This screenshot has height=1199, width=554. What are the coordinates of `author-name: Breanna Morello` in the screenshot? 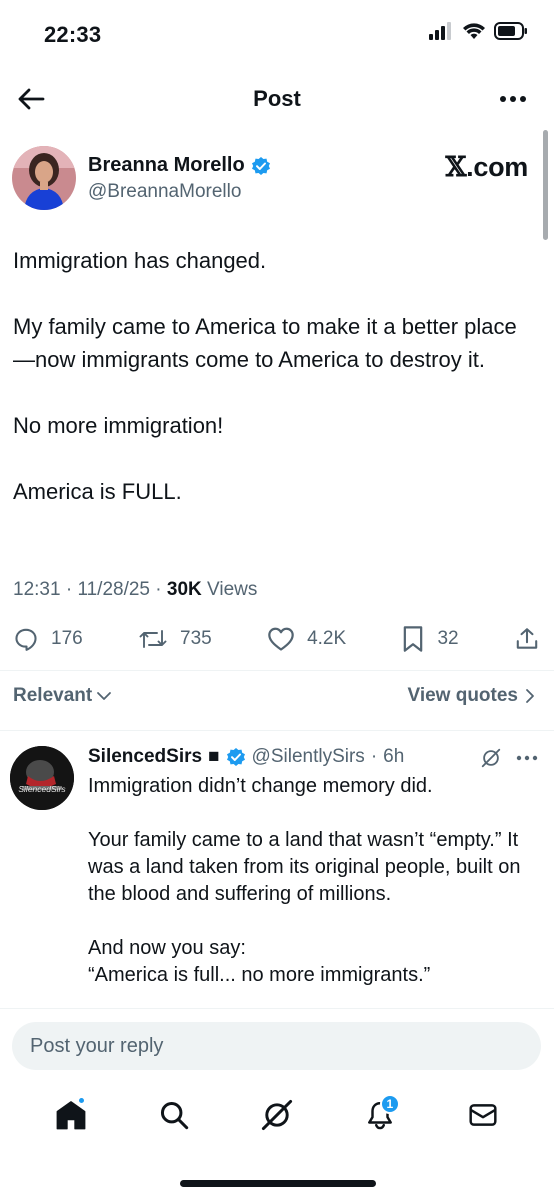 It's located at (179, 165).